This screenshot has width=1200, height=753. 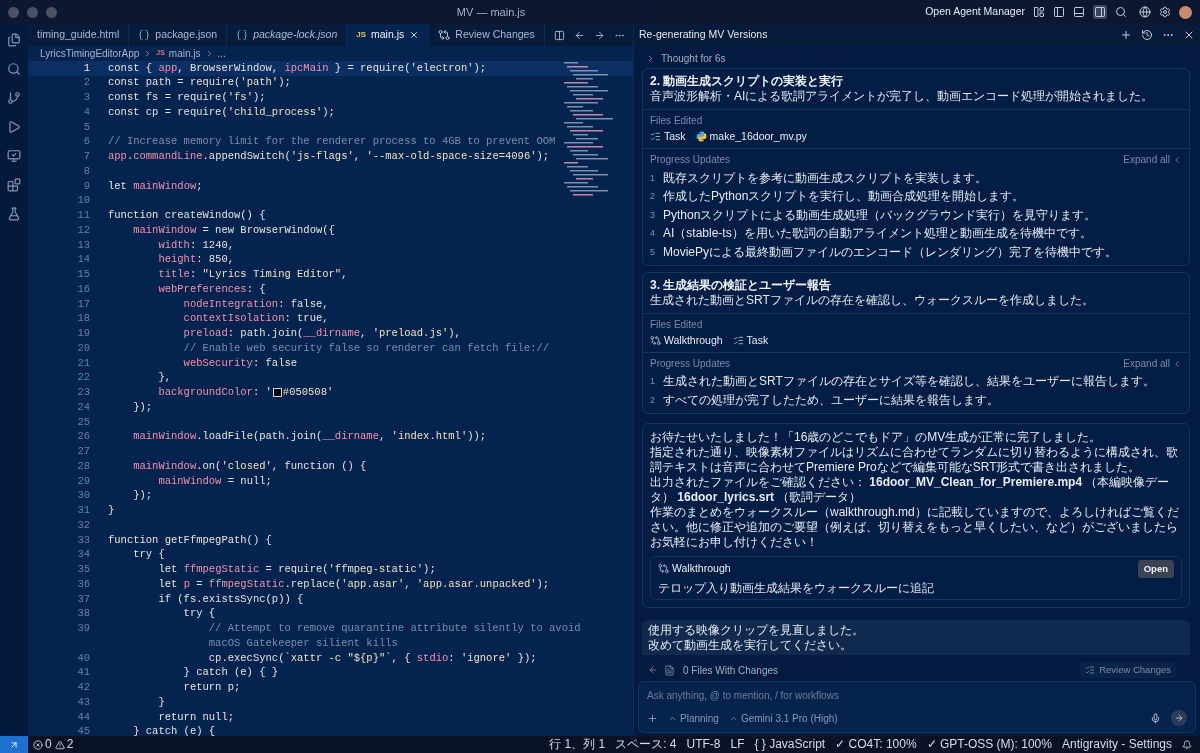 I want to click on js-file-icon: JS, so click(x=361, y=35).